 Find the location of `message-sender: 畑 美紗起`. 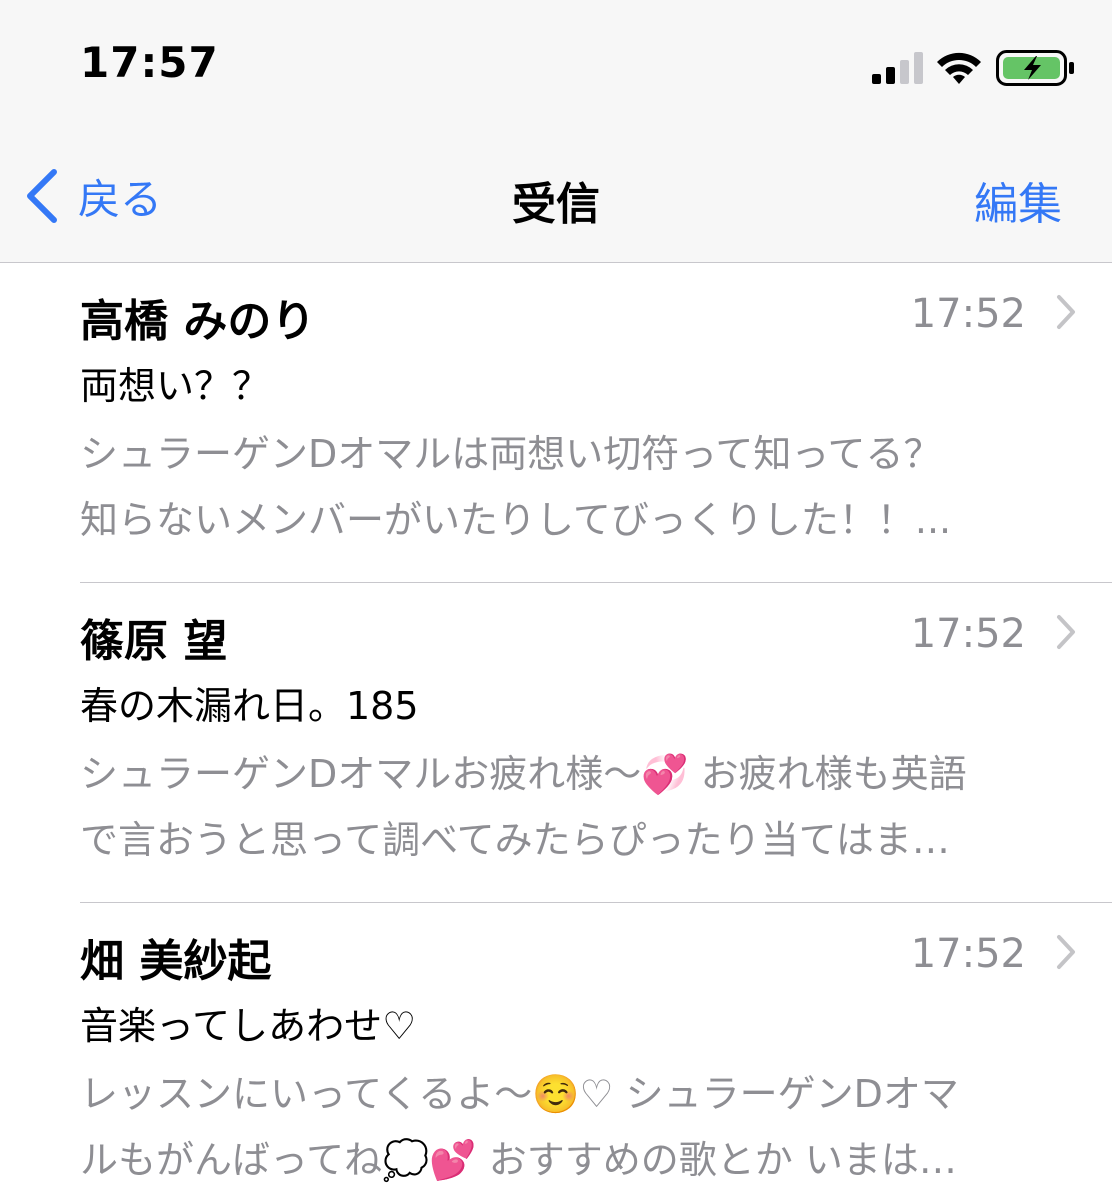

message-sender: 畑 美紗起 is located at coordinates (176, 961).